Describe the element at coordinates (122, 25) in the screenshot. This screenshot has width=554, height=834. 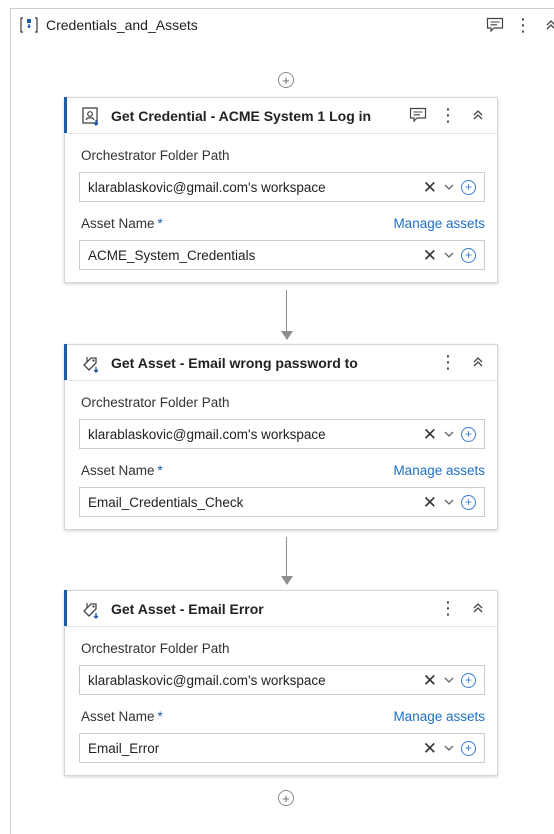
I see `sequence-title: Credentials_and_Assets` at that location.